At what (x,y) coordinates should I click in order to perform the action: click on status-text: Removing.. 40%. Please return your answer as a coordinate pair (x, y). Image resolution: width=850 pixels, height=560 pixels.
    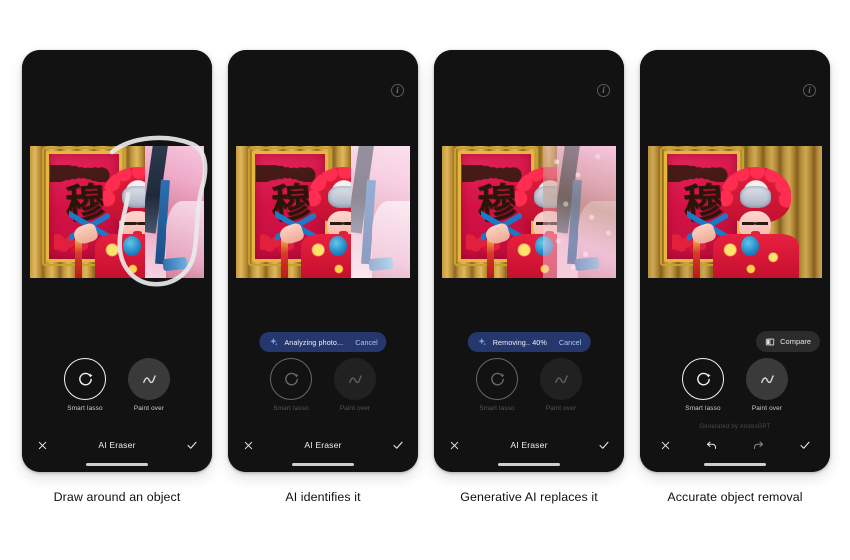
    Looking at the image, I should click on (519, 342).